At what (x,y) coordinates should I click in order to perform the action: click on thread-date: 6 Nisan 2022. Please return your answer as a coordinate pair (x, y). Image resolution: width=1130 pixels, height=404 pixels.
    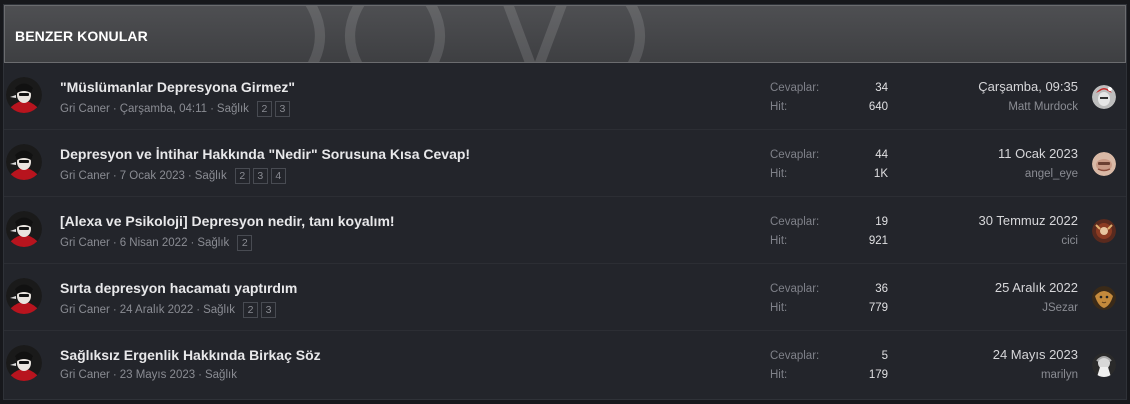
    Looking at the image, I should click on (154, 243).